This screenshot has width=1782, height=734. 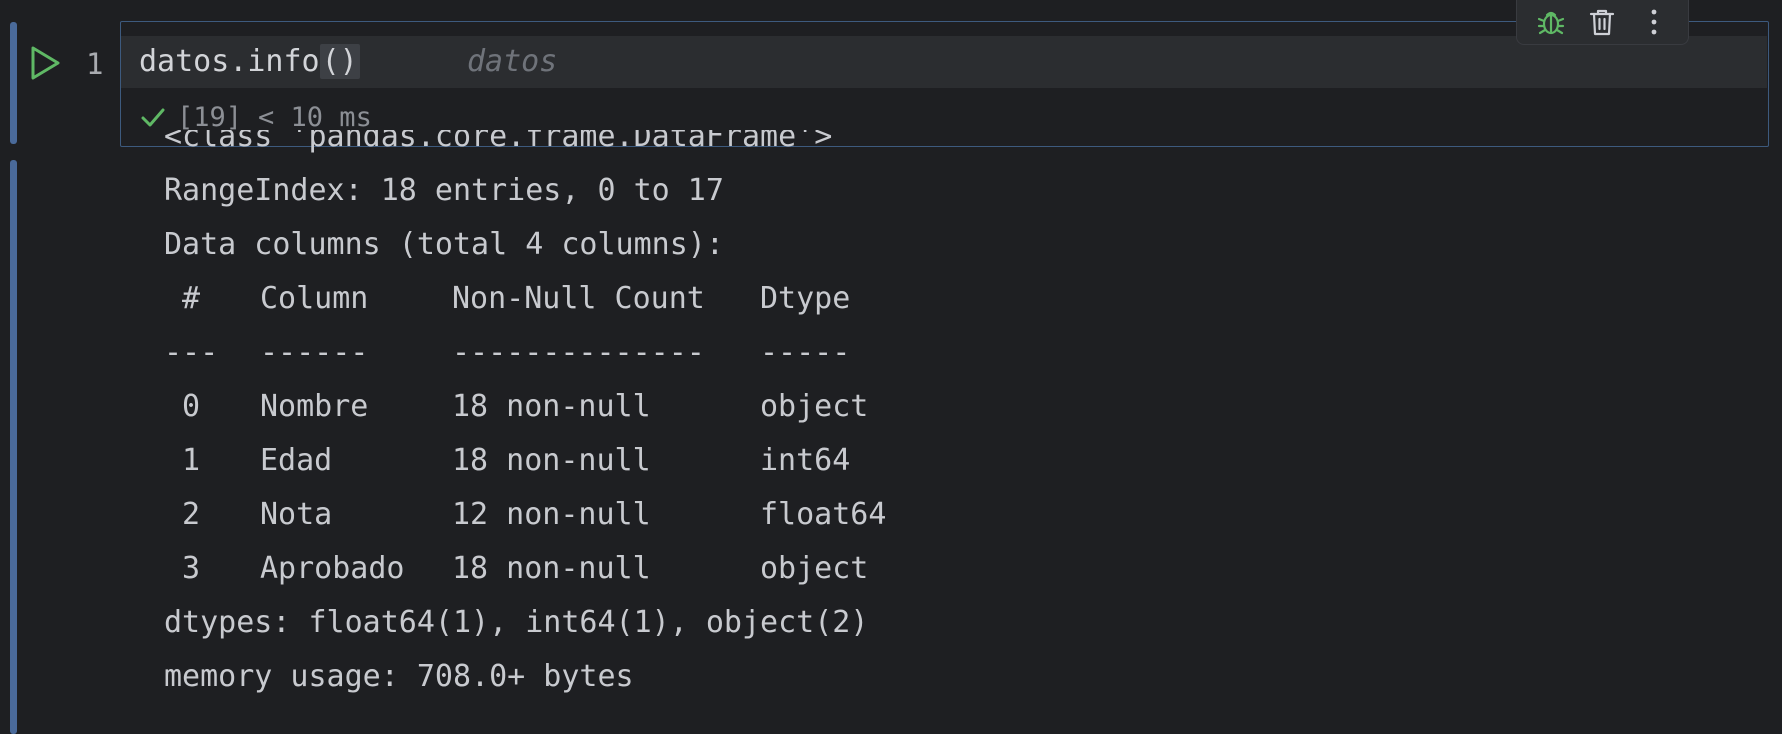 I want to click on code-parens: (), so click(x=339, y=61).